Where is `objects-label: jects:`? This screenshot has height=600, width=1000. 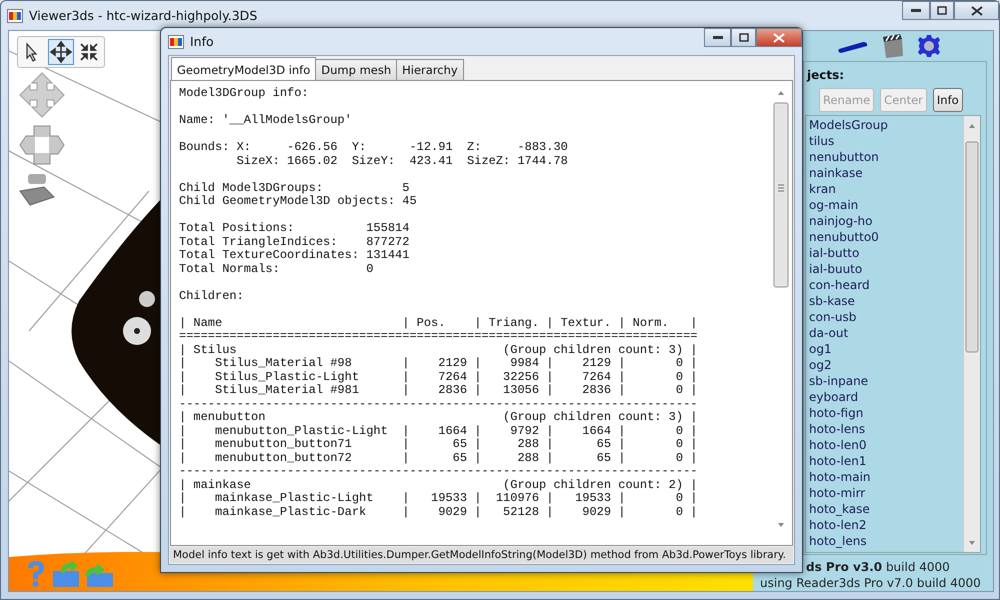
objects-label: jects: is located at coordinates (826, 75).